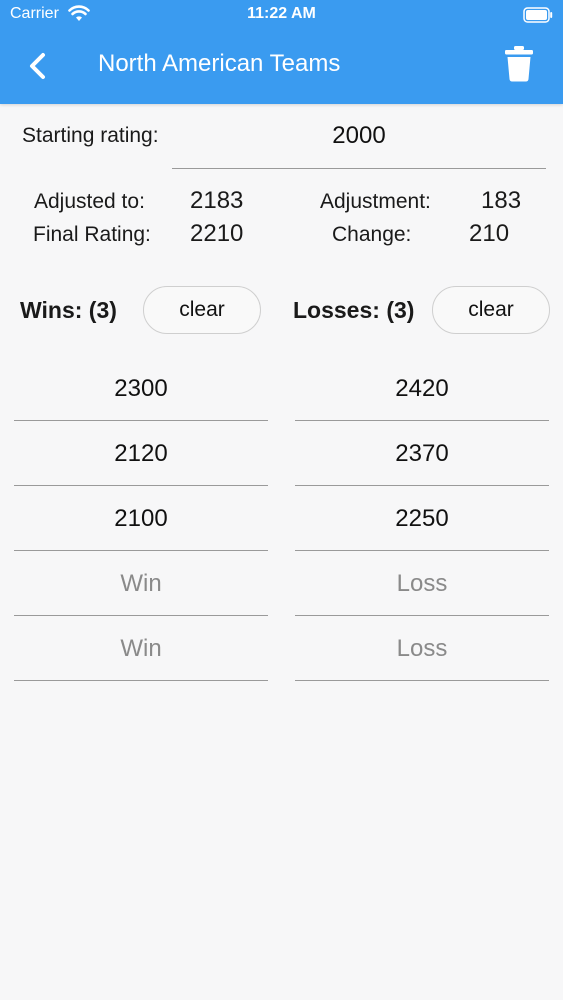  What do you see at coordinates (141, 389) in the screenshot?
I see `win-entry-1: 2300` at bounding box center [141, 389].